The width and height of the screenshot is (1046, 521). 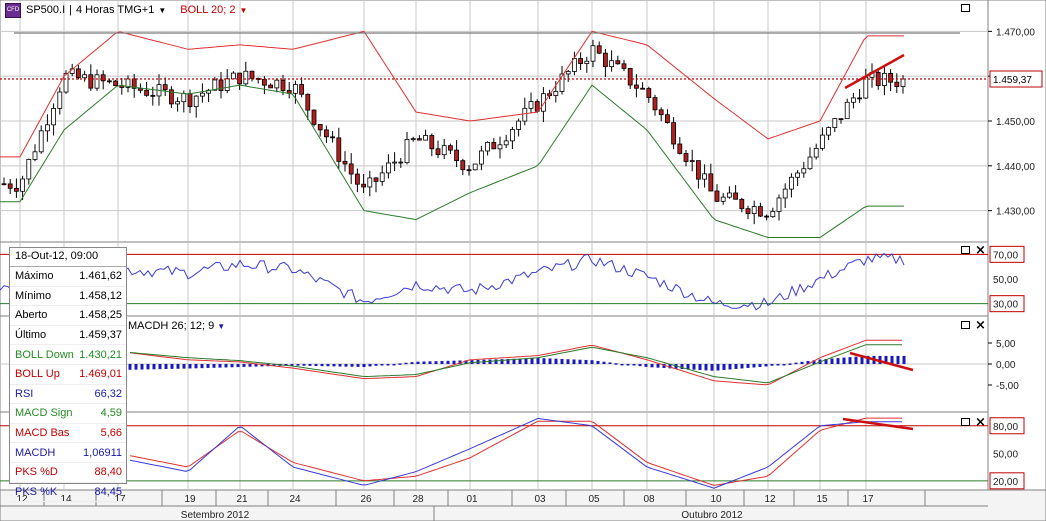 What do you see at coordinates (965, 422) in the screenshot?
I see `maximize-stoch-icon` at bounding box center [965, 422].